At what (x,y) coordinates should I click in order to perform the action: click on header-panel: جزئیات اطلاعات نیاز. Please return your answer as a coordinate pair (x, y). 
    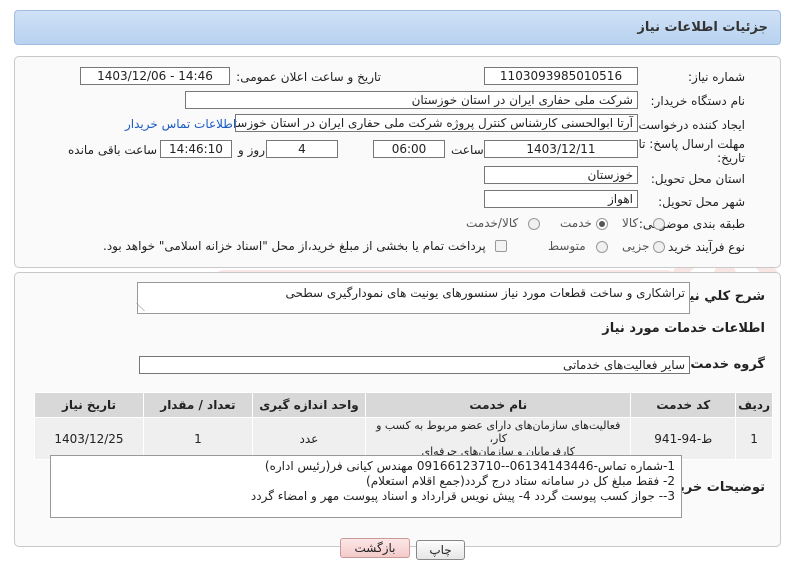
    Looking at the image, I should click on (397, 27).